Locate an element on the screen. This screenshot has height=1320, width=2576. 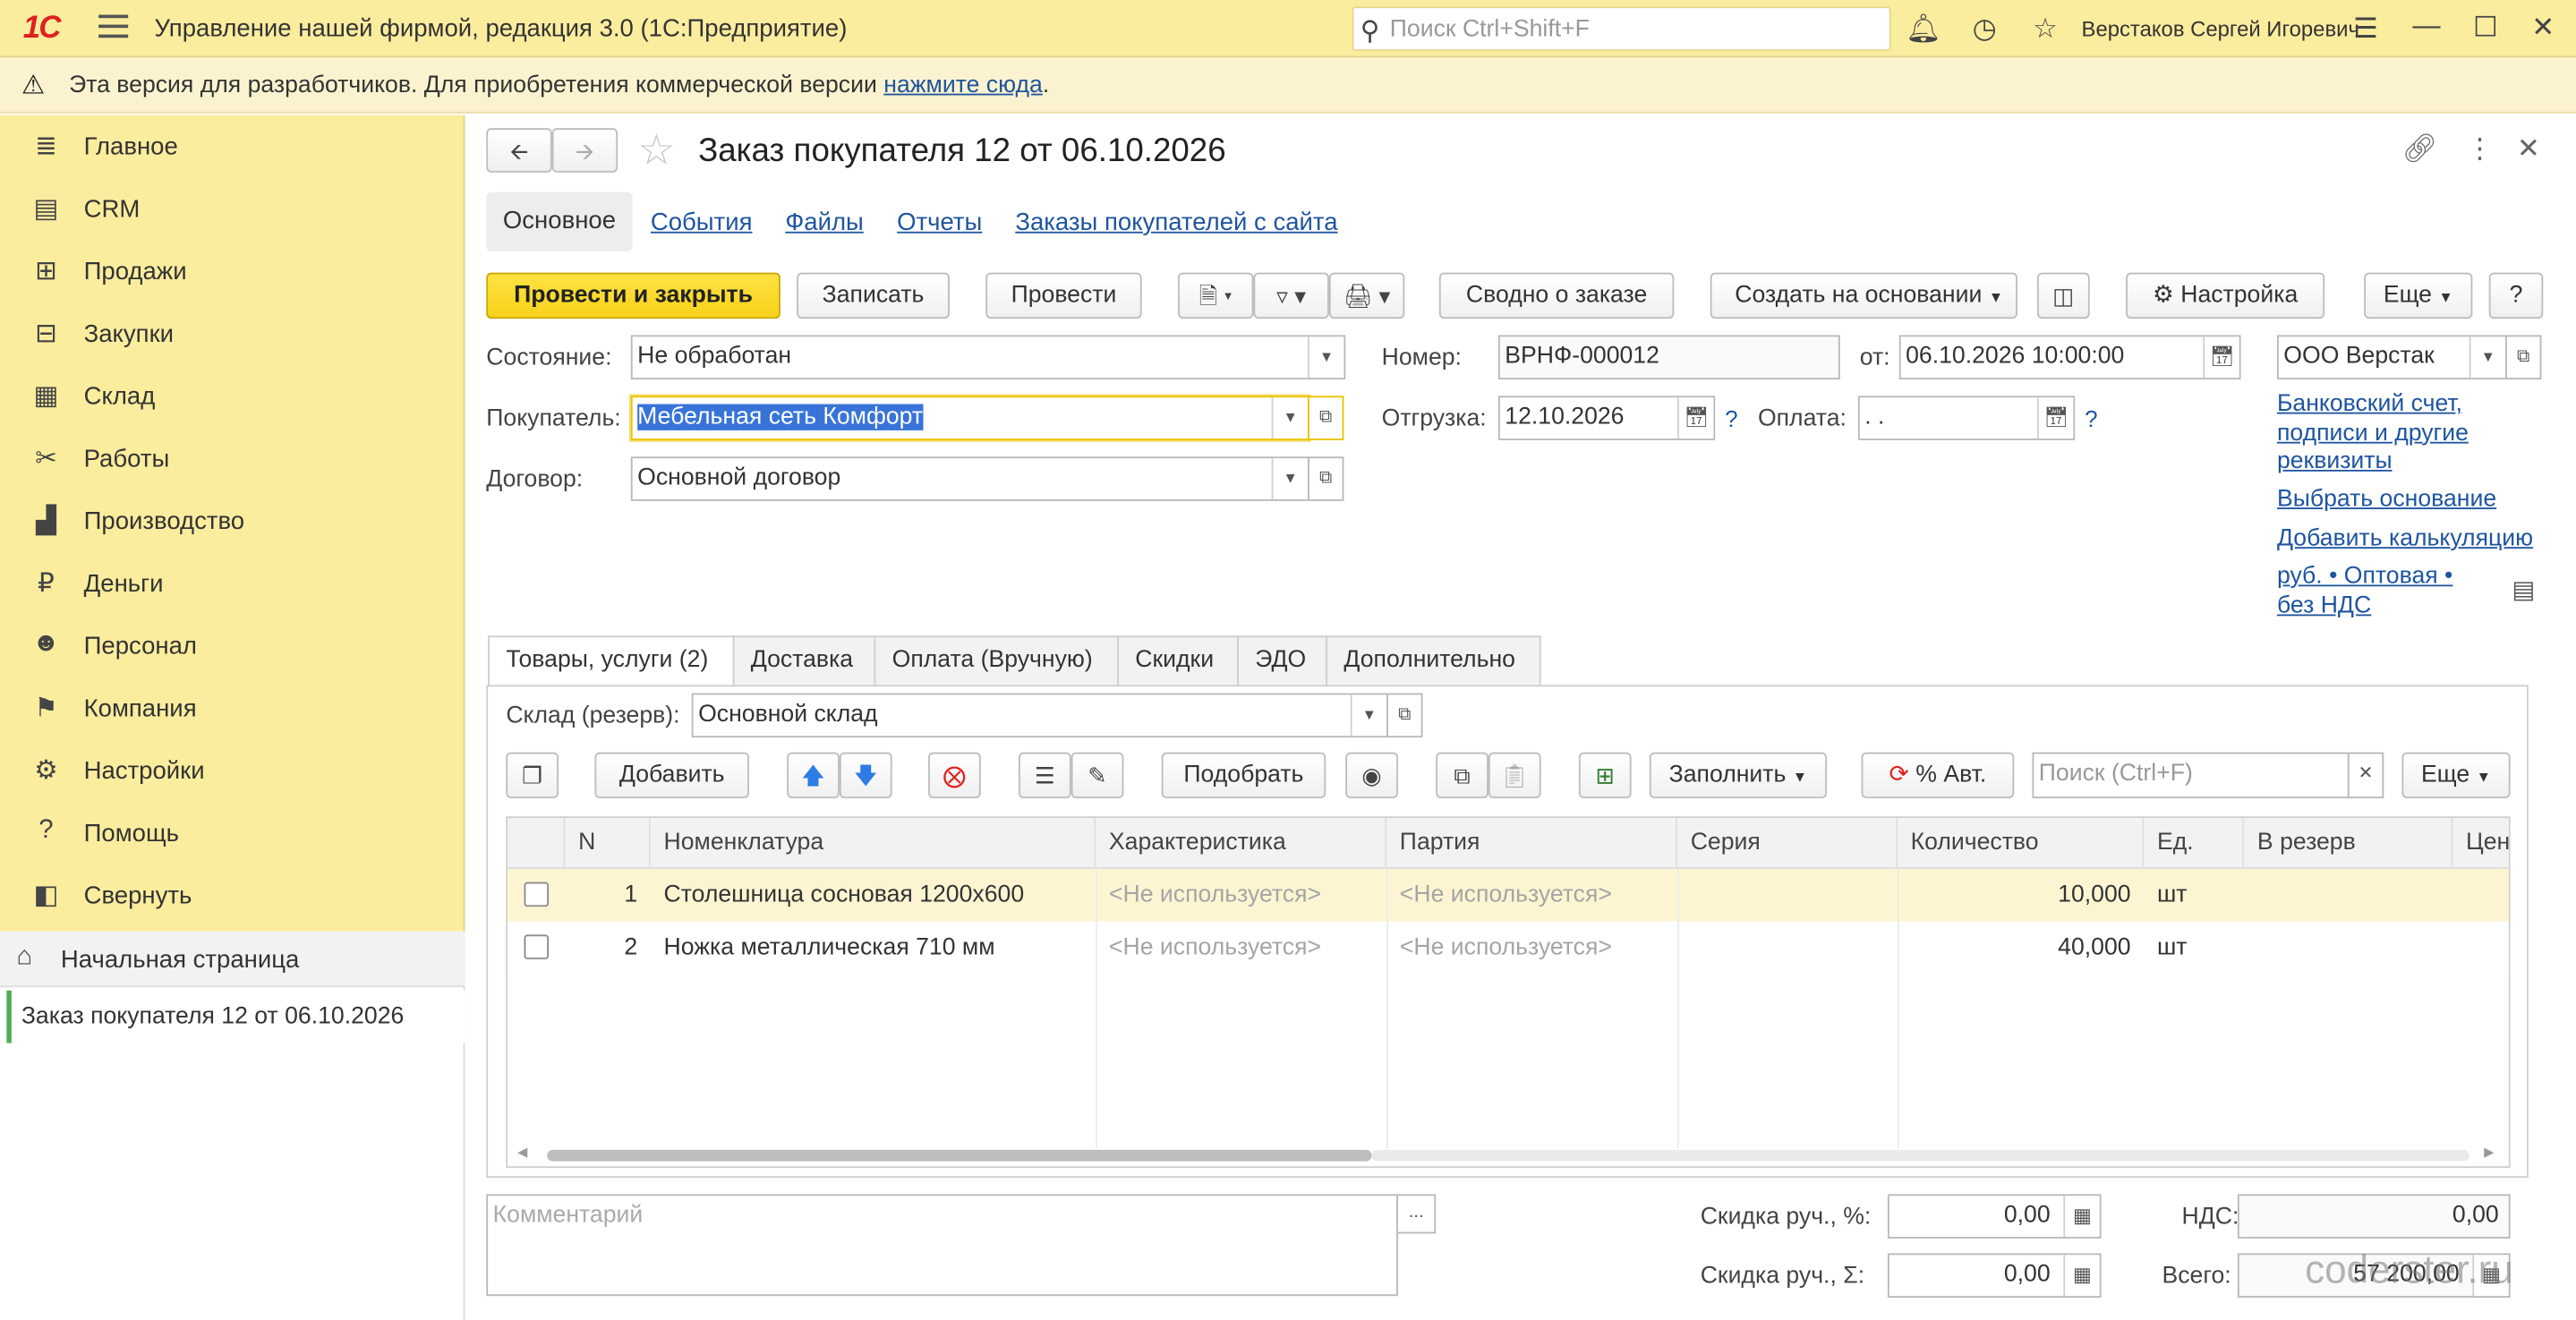
column-header: Серия is located at coordinates (1787, 843).